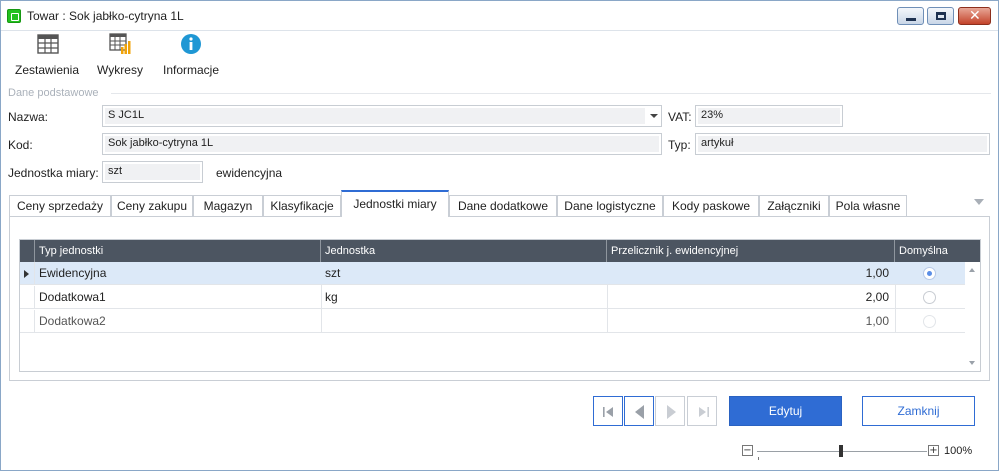  I want to click on maximize-button, so click(940, 16).